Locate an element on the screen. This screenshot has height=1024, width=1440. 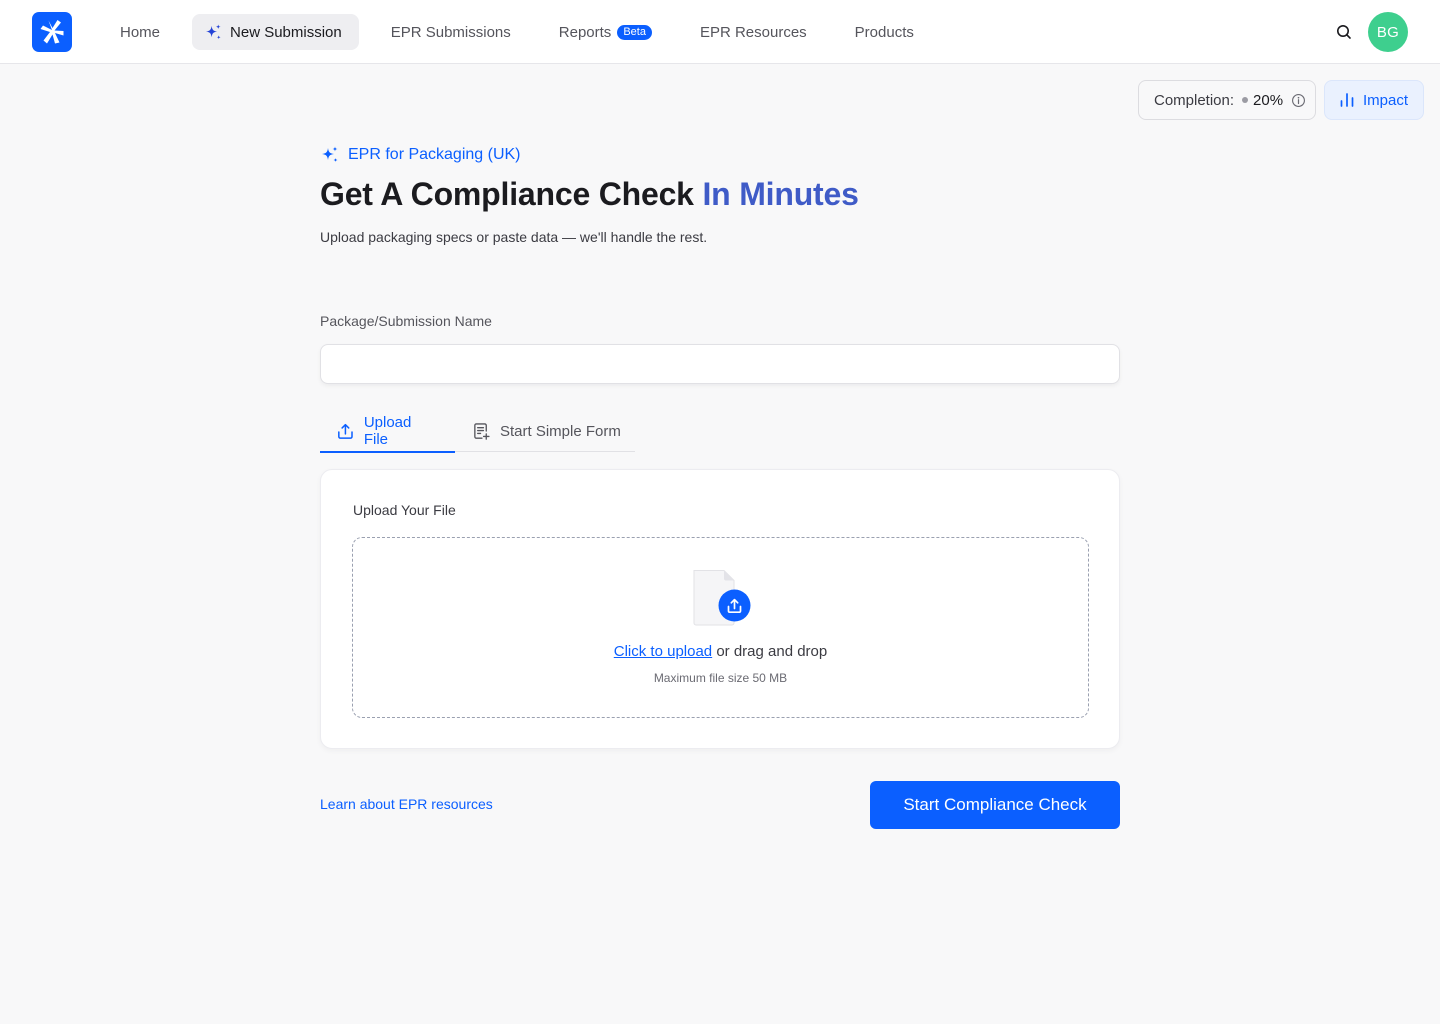
upload-card-label: Upload Your File is located at coordinates (404, 510).